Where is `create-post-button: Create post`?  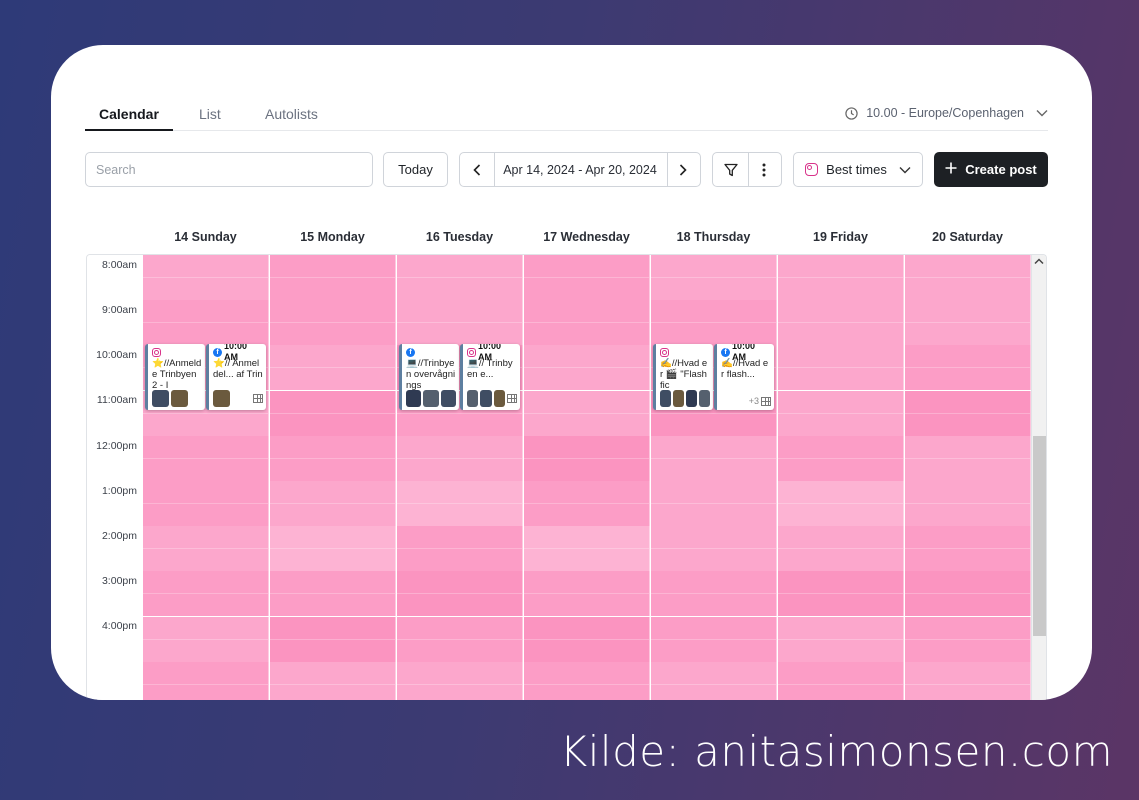 create-post-button: Create post is located at coordinates (991, 169).